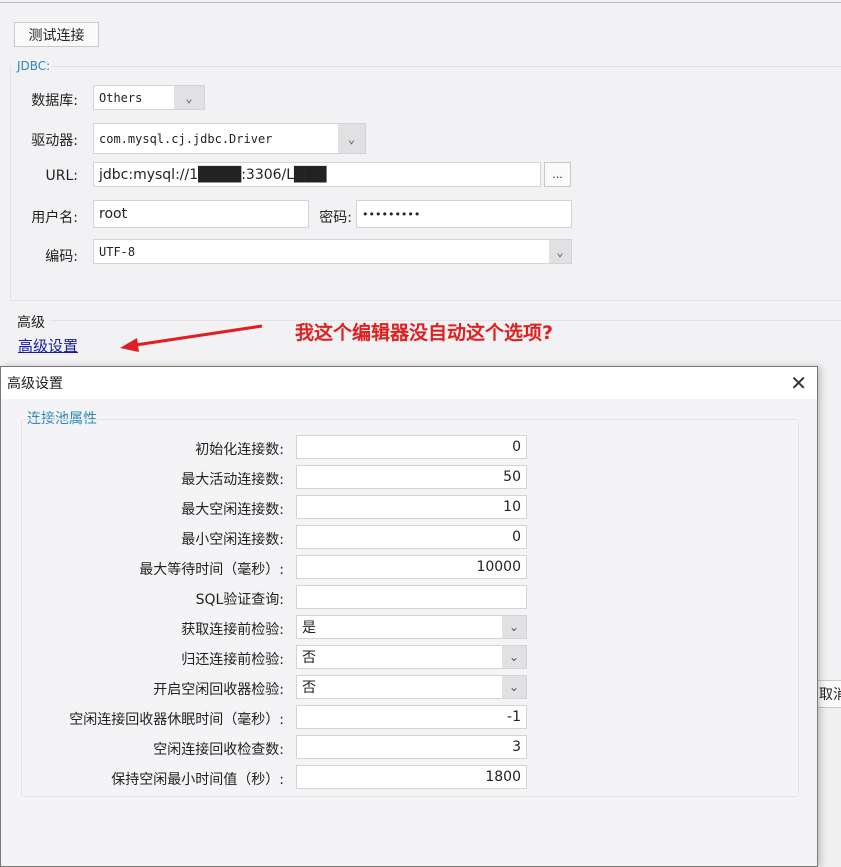 Image resolution: width=841 pixels, height=867 pixels. What do you see at coordinates (309, 628) in the screenshot?
I see `setting-value: 是` at bounding box center [309, 628].